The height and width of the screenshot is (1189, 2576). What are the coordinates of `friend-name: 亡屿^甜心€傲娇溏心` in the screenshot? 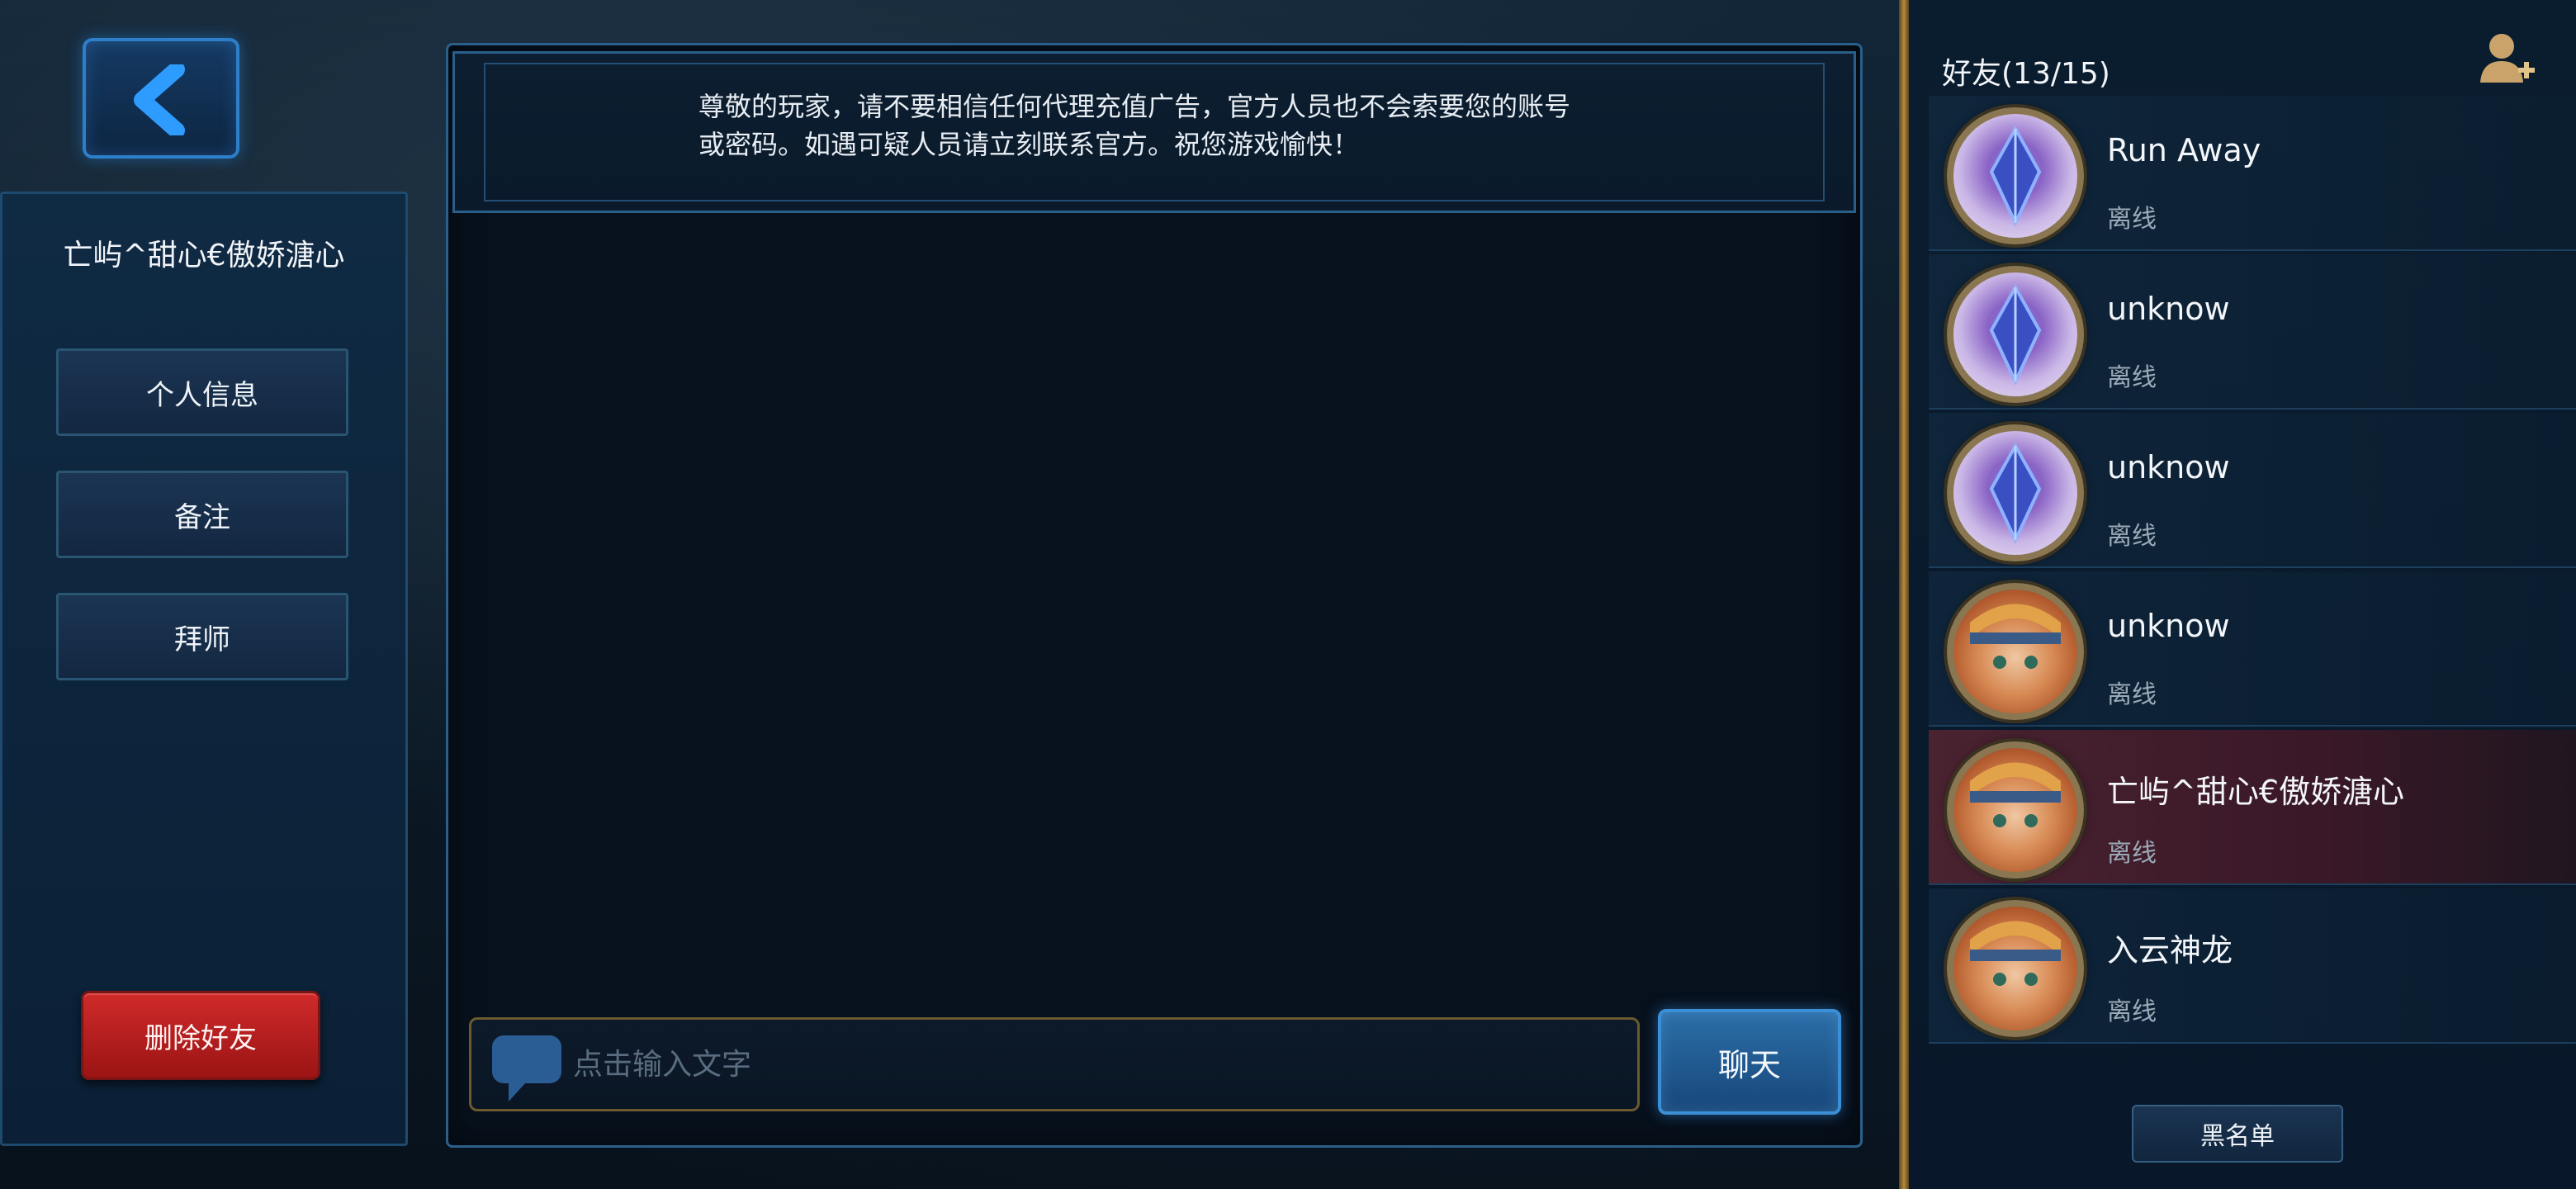 It's located at (2256, 792).